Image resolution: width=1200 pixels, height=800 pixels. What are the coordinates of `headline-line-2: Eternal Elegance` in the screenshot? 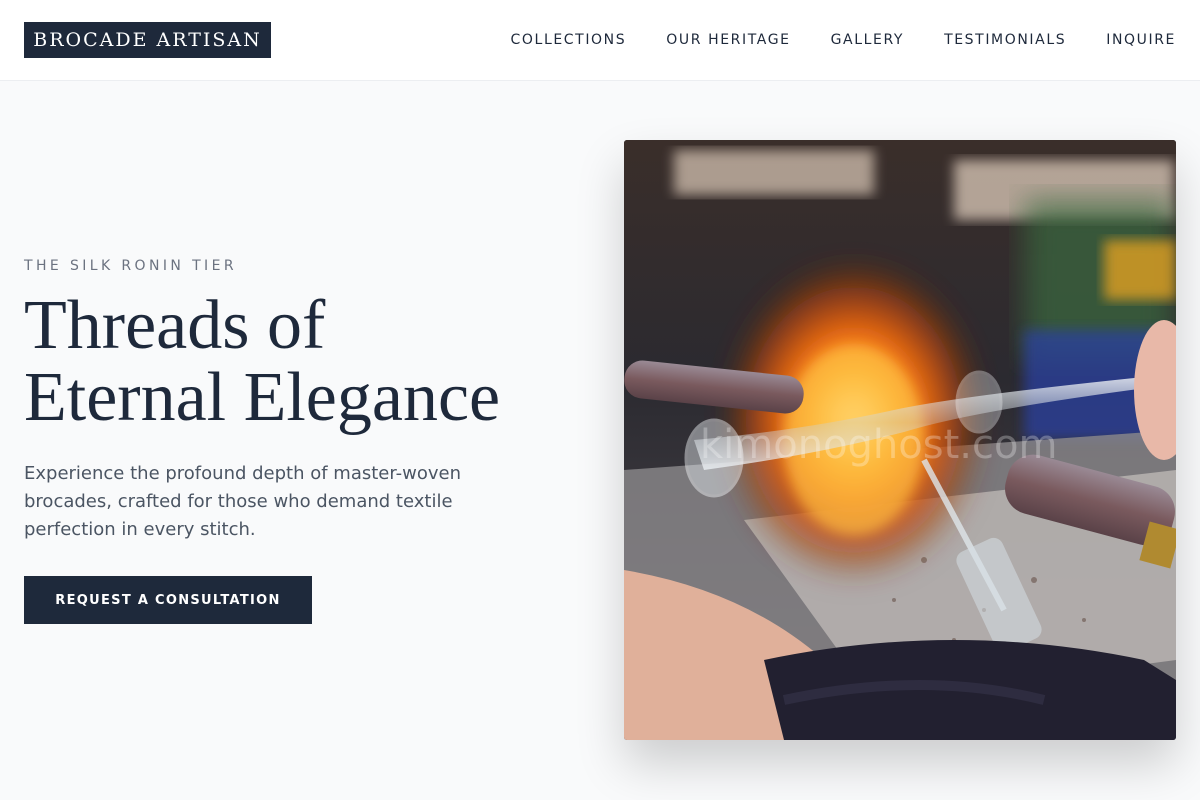 It's located at (262, 397).